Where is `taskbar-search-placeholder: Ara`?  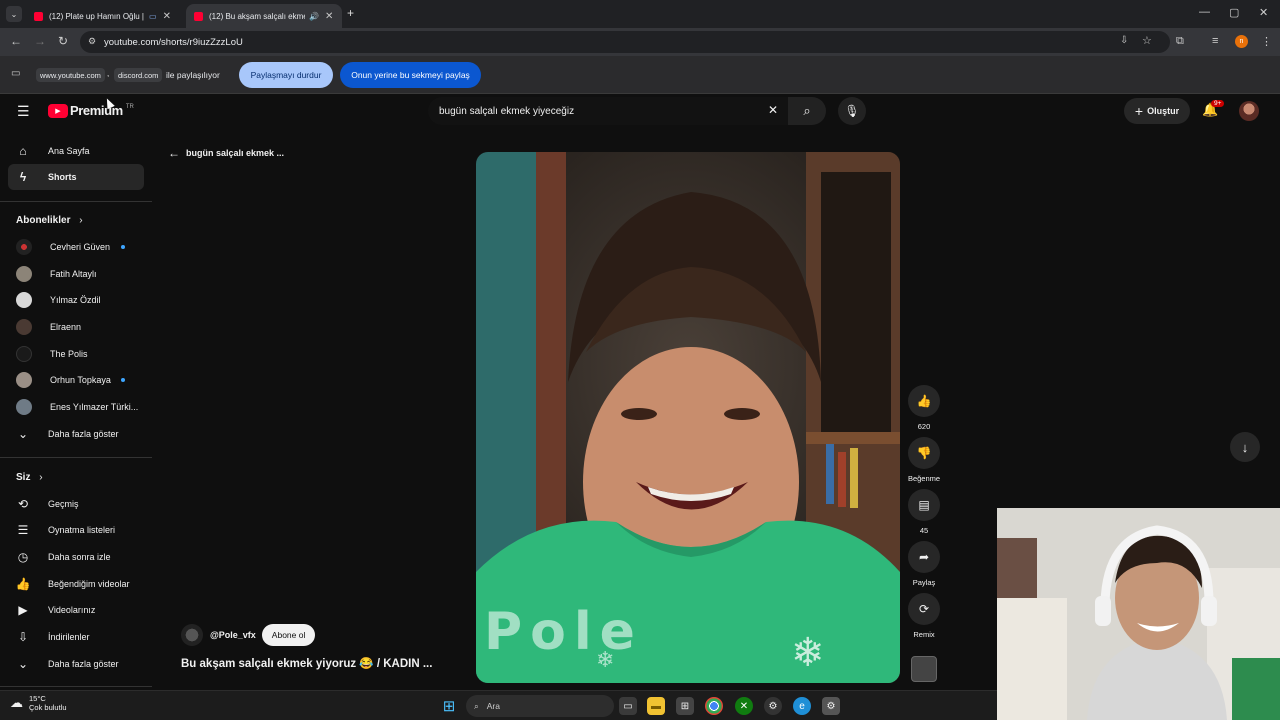 taskbar-search-placeholder: Ara is located at coordinates (493, 706).